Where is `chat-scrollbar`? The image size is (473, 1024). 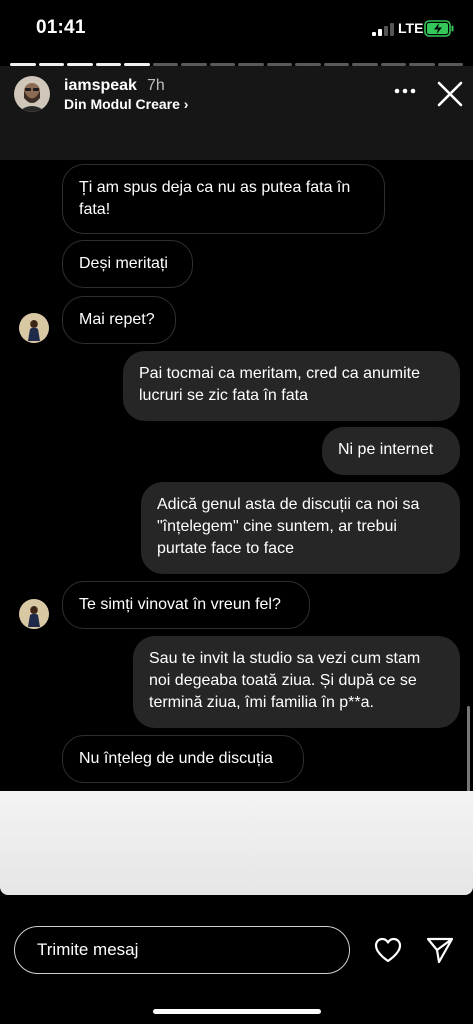 chat-scrollbar is located at coordinates (468, 749).